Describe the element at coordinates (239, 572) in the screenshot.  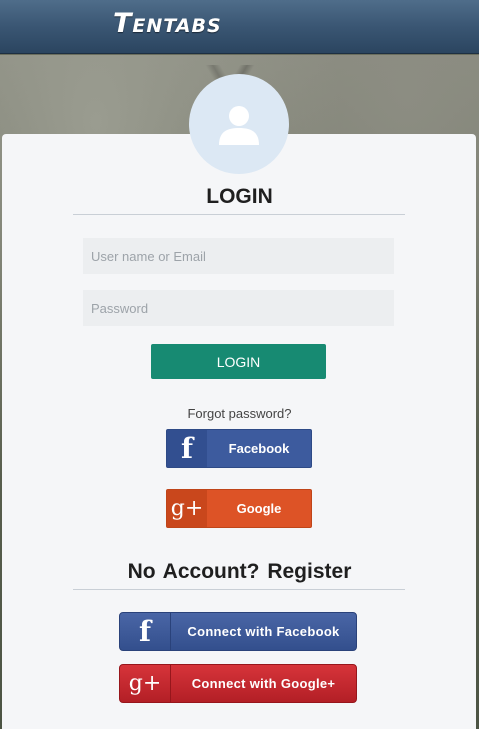
I see `register-title: No Account? Register` at that location.